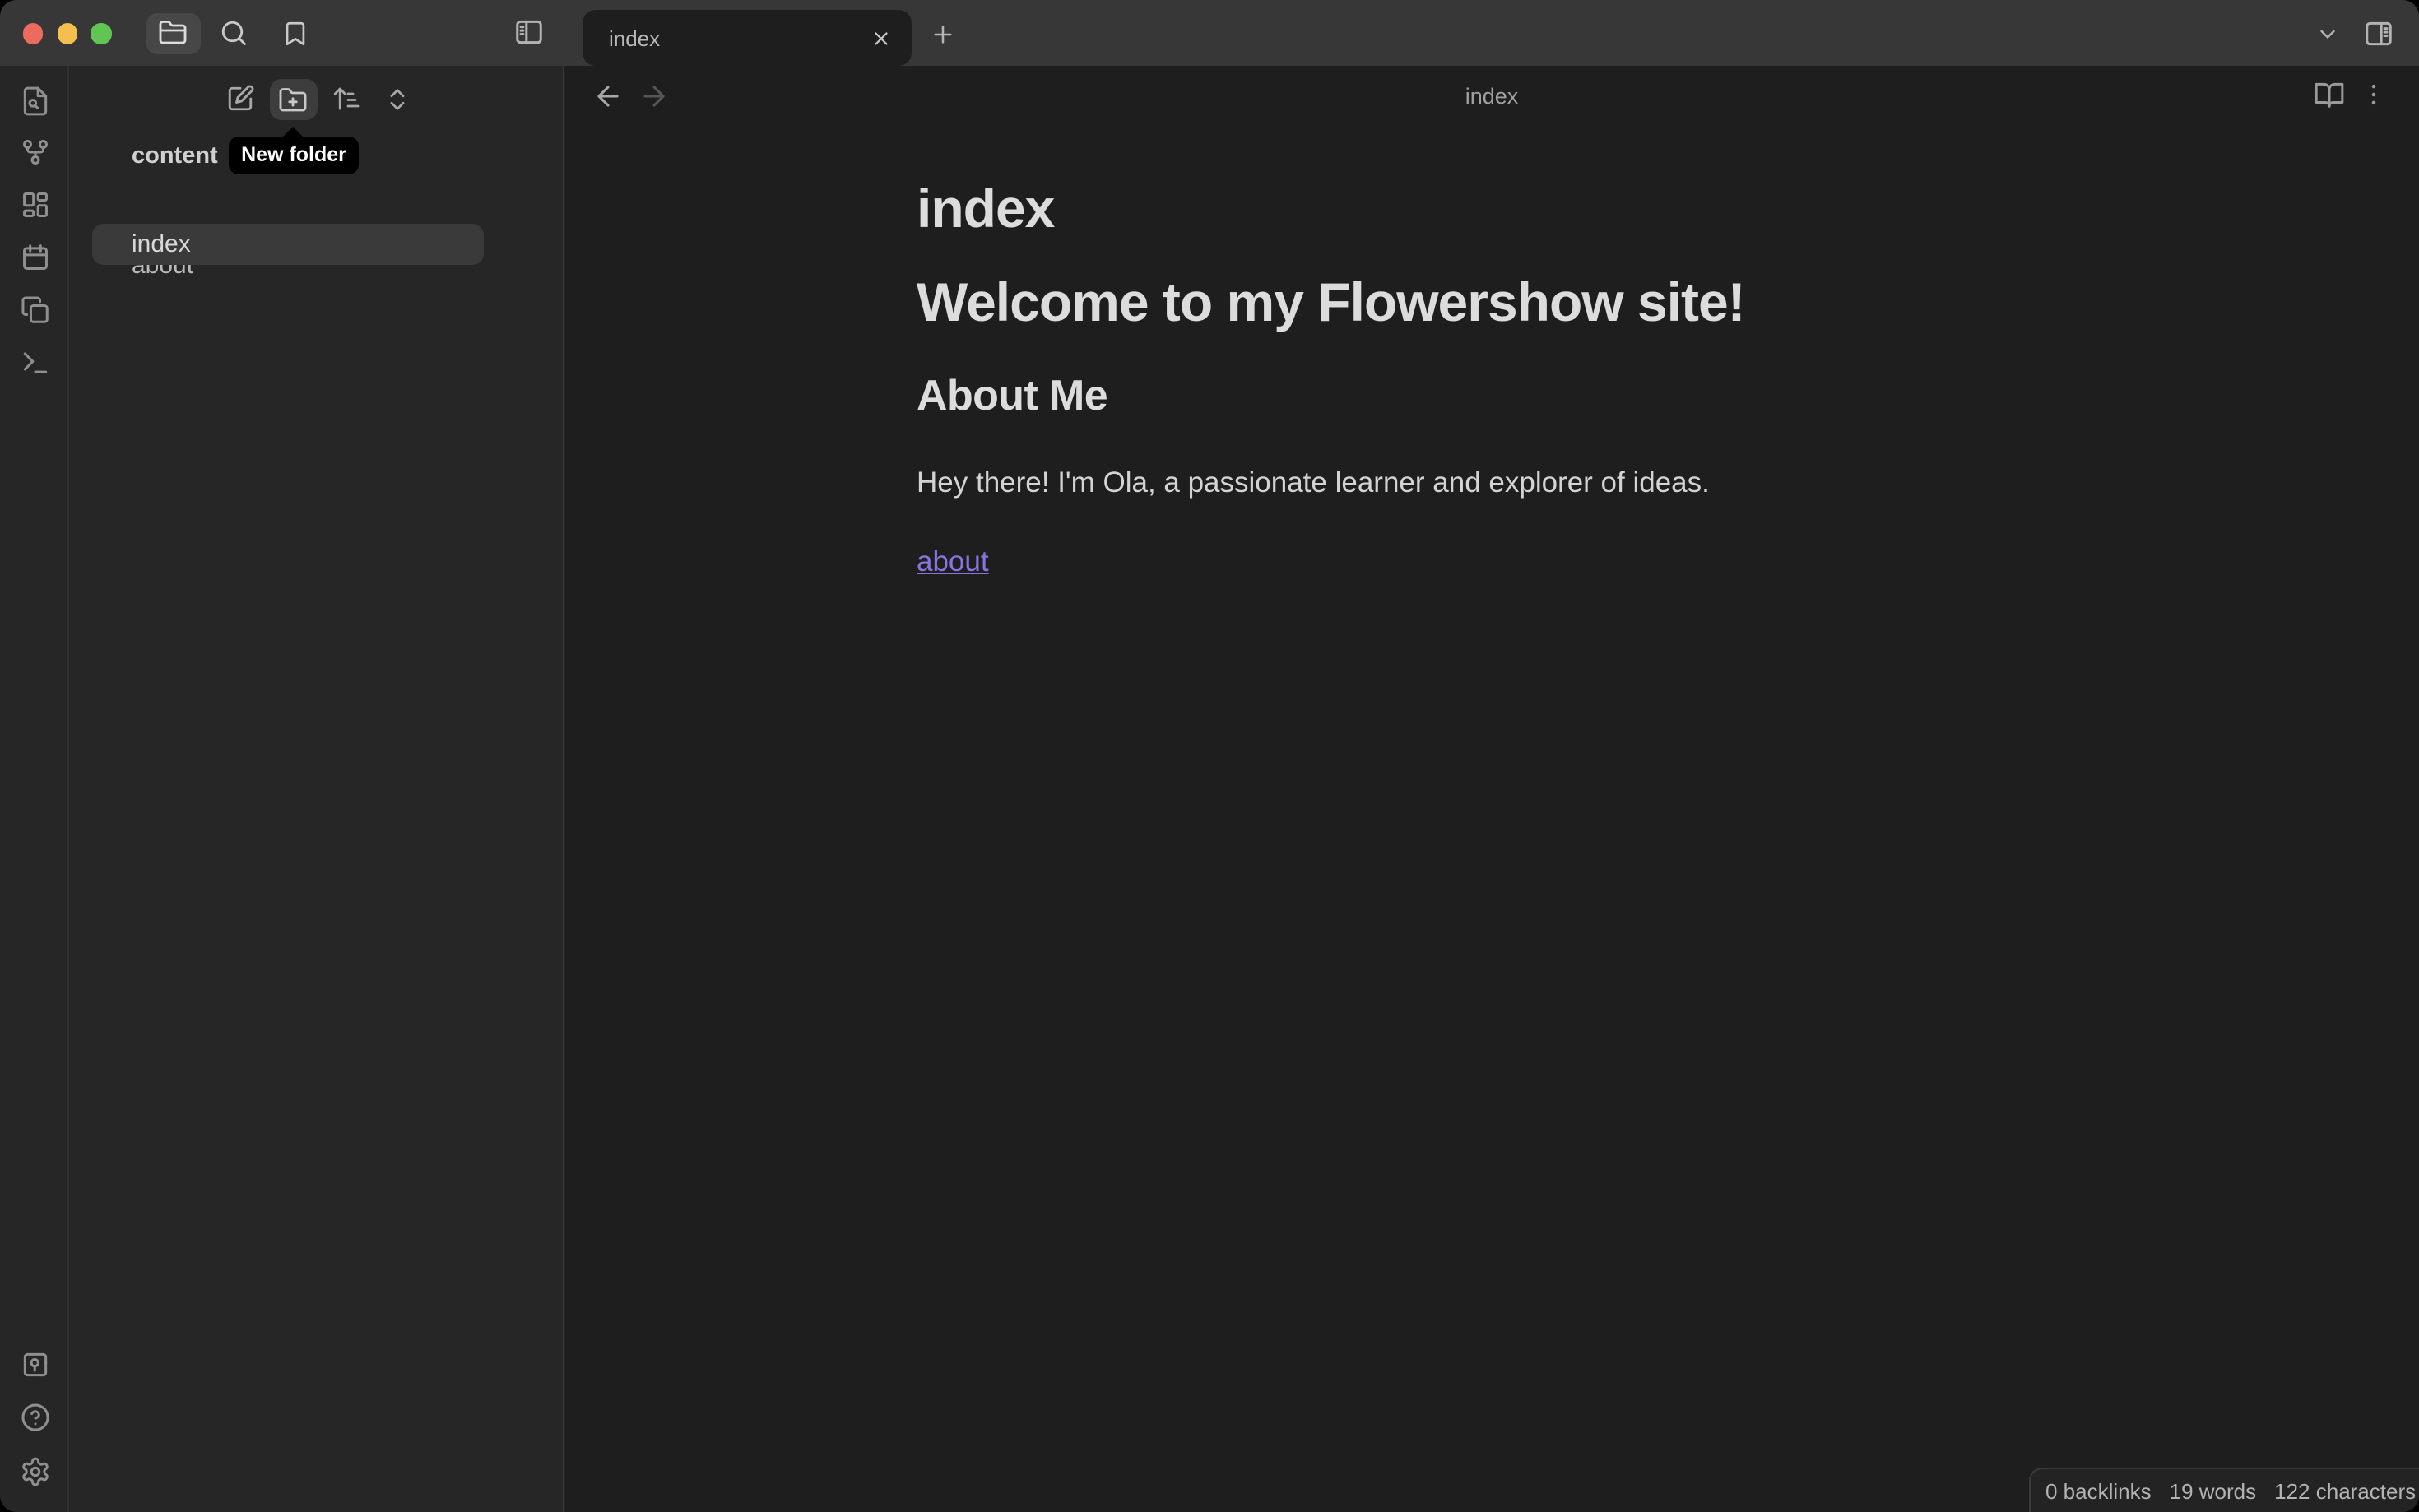  Describe the element at coordinates (34, 789) in the screenshot. I see `ribbon` at that location.